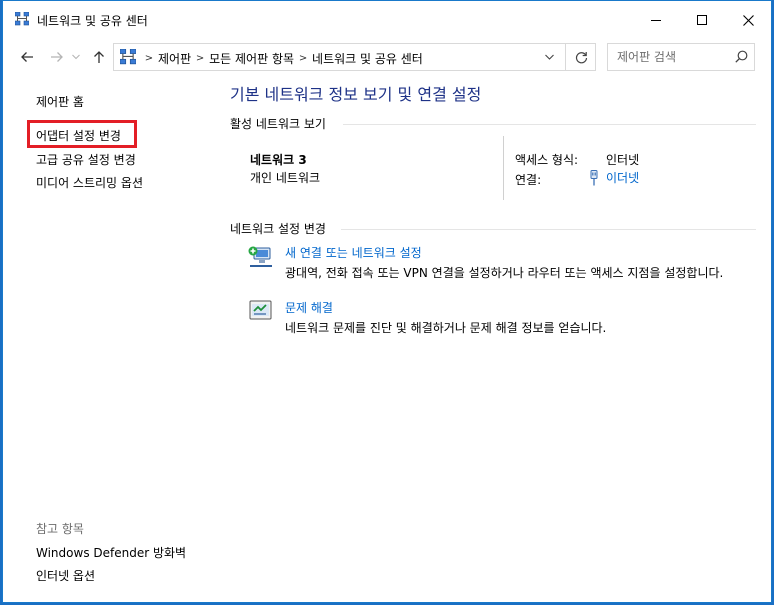 Image resolution: width=774 pixels, height=605 pixels. I want to click on search-input, so click(672, 57).